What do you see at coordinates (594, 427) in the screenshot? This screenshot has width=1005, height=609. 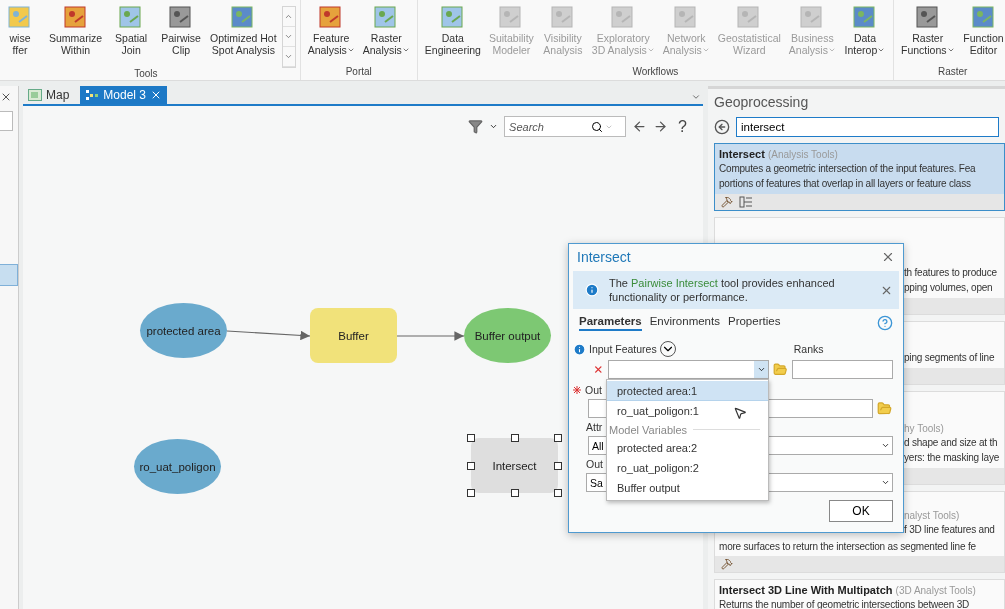 I see `field-label: Attr` at bounding box center [594, 427].